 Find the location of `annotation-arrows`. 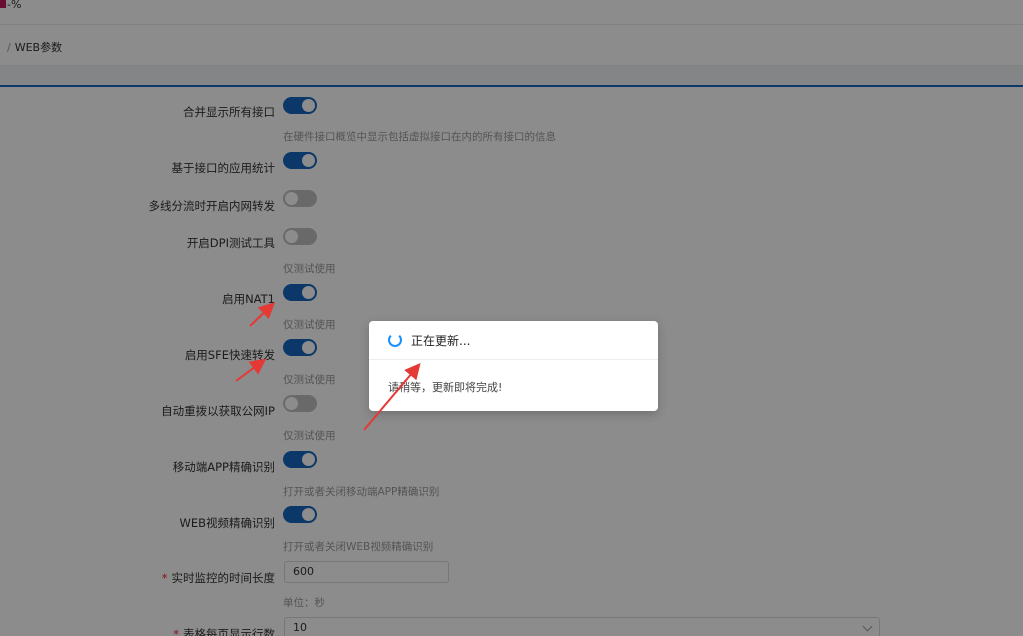

annotation-arrows is located at coordinates (328, 366).